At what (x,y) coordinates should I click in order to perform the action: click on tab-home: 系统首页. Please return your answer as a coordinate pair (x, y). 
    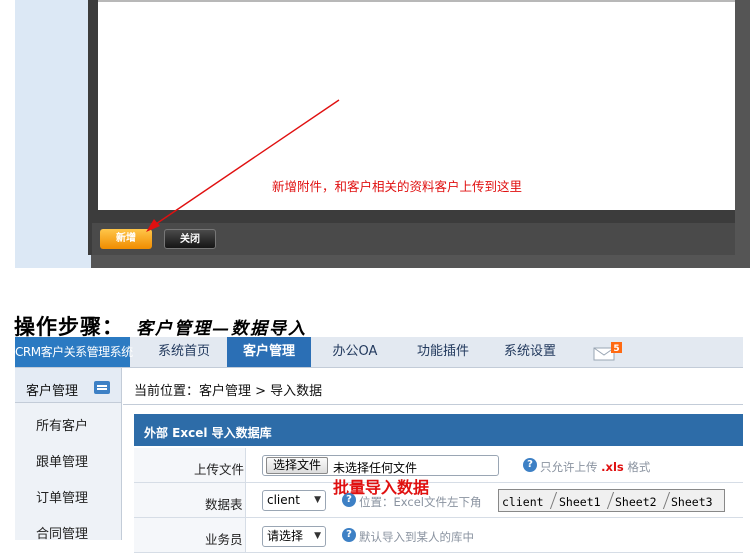
    Looking at the image, I should click on (184, 352).